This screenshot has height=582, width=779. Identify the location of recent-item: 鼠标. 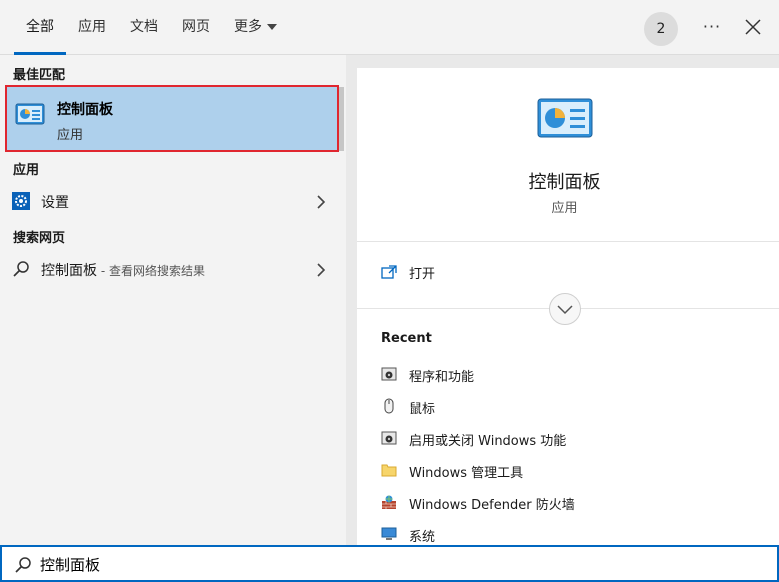
(568, 407).